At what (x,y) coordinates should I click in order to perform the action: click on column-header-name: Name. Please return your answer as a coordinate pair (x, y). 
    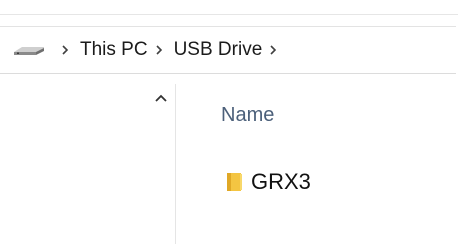
    Looking at the image, I should click on (247, 115).